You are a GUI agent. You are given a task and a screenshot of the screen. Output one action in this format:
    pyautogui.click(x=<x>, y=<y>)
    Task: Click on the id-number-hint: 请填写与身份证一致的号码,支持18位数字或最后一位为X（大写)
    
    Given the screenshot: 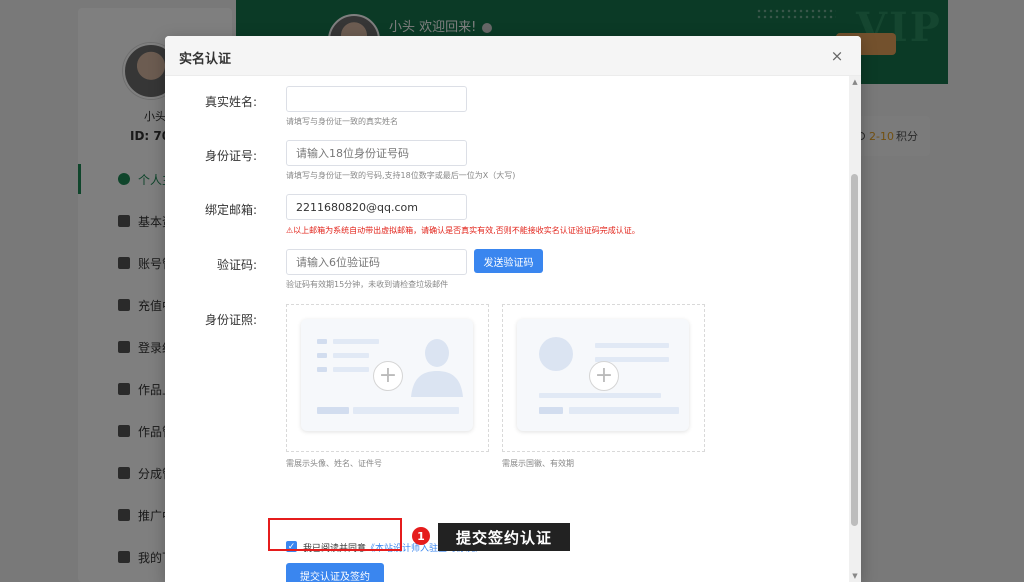 What is the action you would take?
    pyautogui.click(x=401, y=175)
    